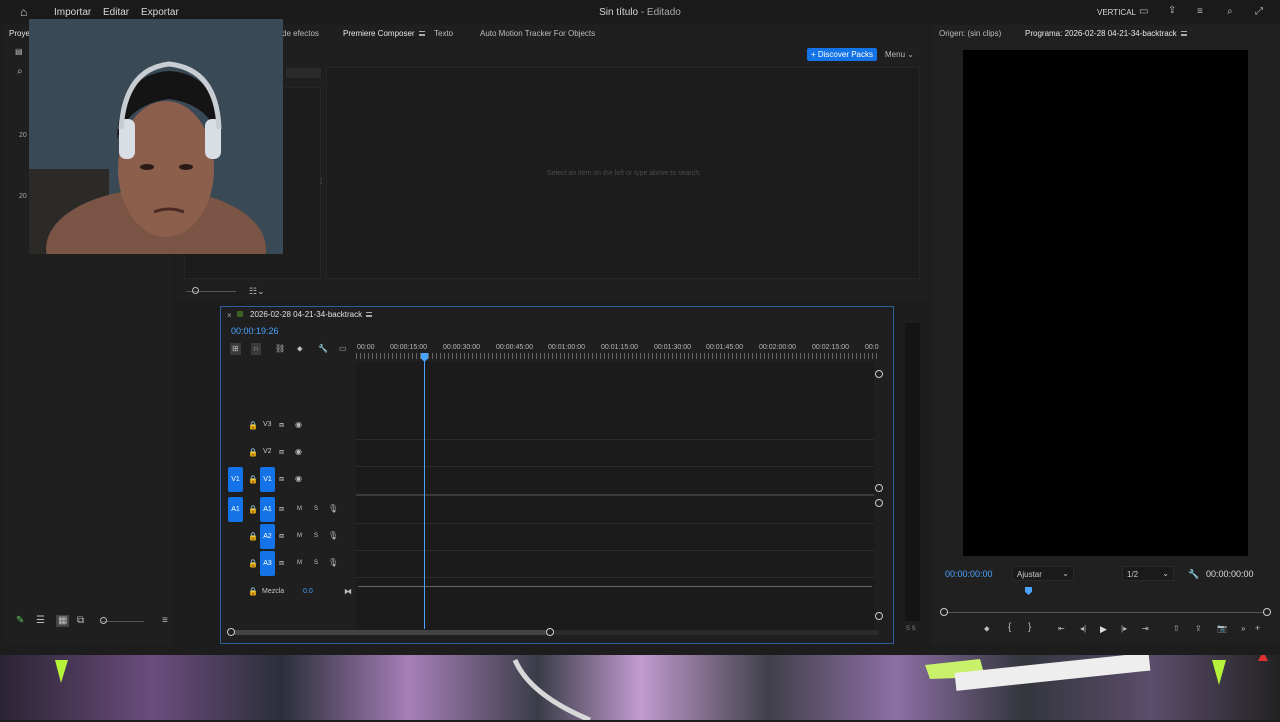 This screenshot has width=1280, height=722. I want to click on hscroll-left-handle, so click(231, 632).